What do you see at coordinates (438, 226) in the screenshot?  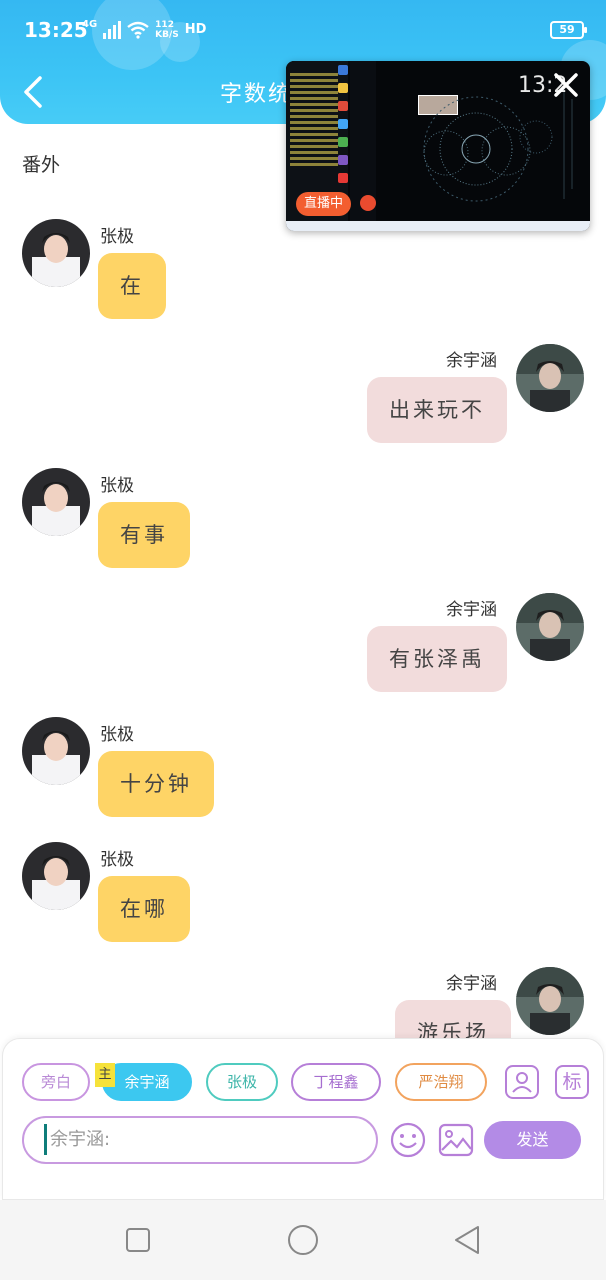 I see `live-screen-taskbar` at bounding box center [438, 226].